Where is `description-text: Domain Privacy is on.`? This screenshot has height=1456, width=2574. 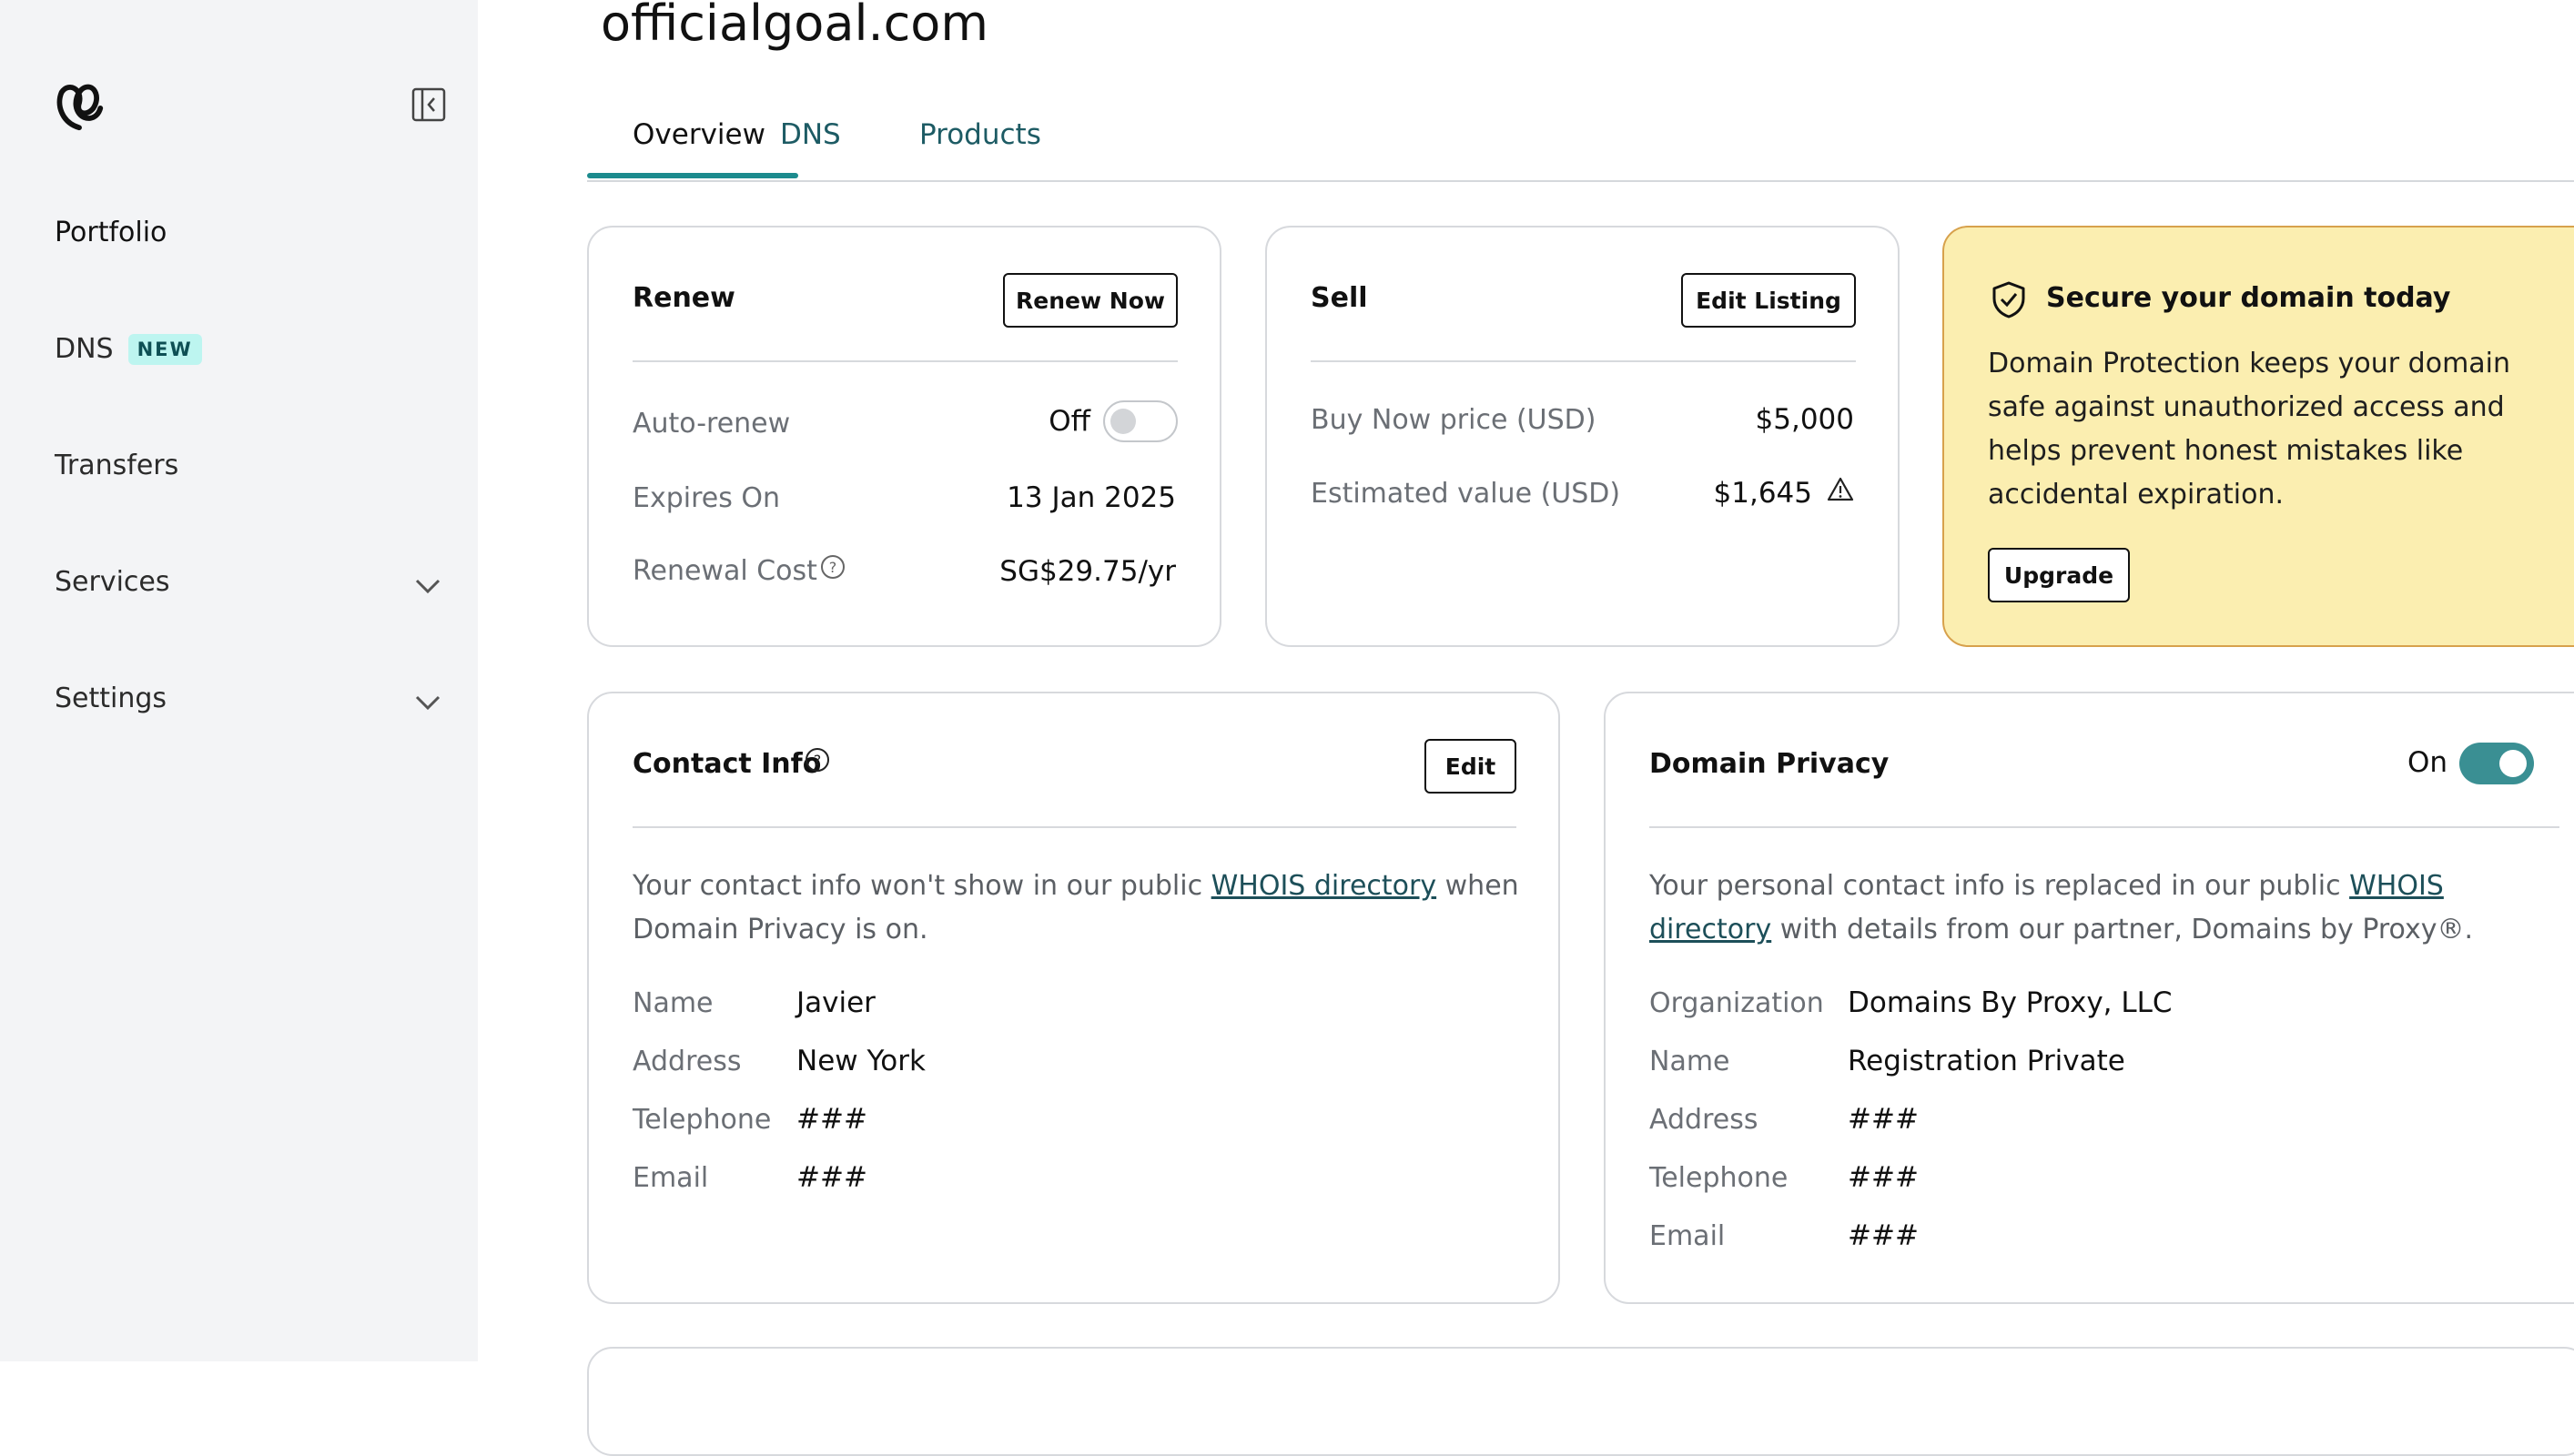
description-text: Domain Privacy is on. is located at coordinates (780, 930).